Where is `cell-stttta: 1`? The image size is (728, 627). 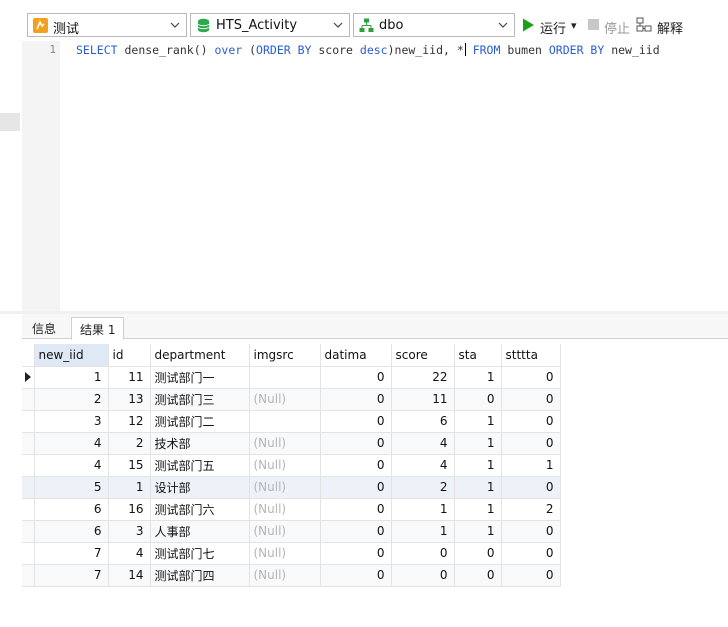
cell-stttta: 1 is located at coordinates (531, 465).